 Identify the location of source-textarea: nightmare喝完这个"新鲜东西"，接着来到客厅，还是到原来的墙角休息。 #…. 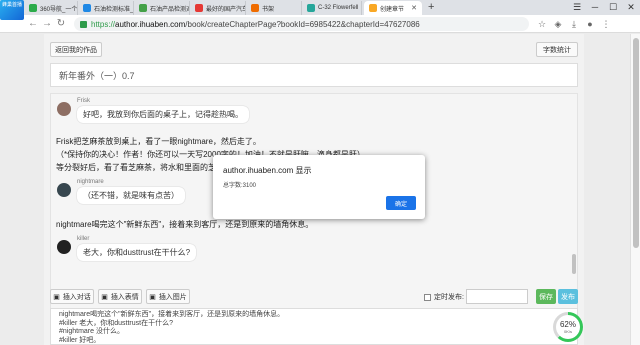
(314, 326).